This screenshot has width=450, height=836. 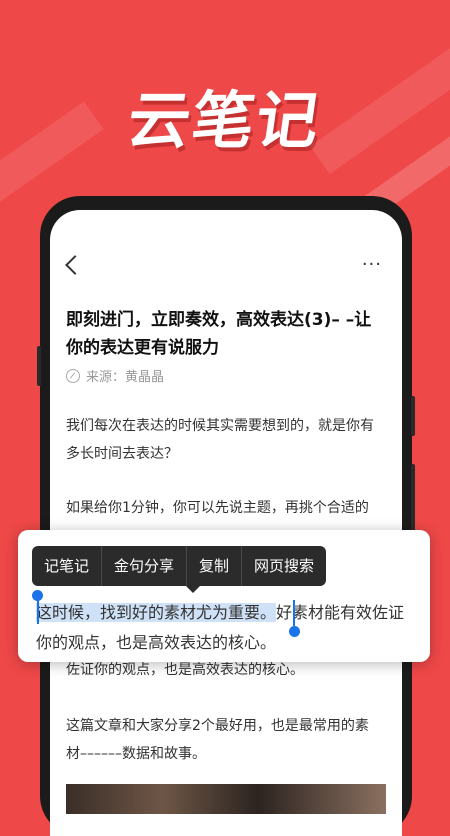 I want to click on selection-text-block: 这时候，找到好的素材尤为重要。好素材能有效佐证你的观点，也是高效表达的核心。, so click(x=226, y=628).